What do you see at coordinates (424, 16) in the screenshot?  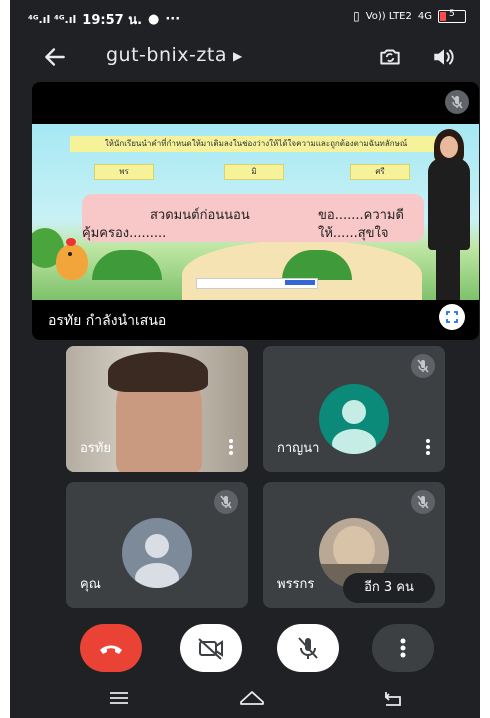 I see `network-indicator: 4G` at bounding box center [424, 16].